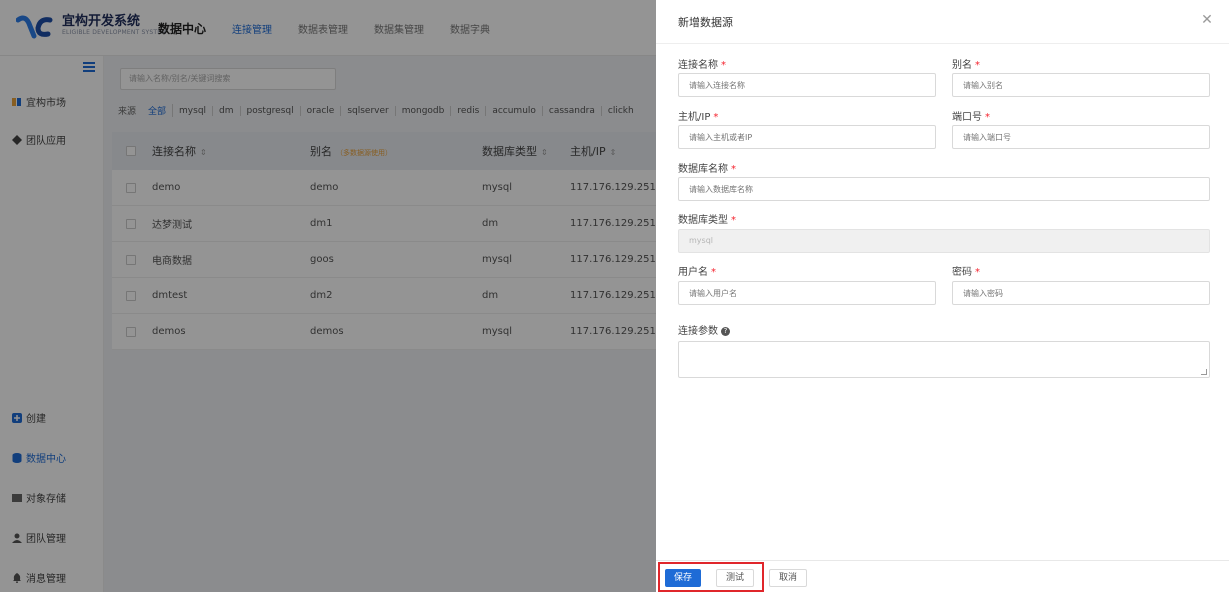  I want to click on params-label: 连接参数?, so click(704, 329).